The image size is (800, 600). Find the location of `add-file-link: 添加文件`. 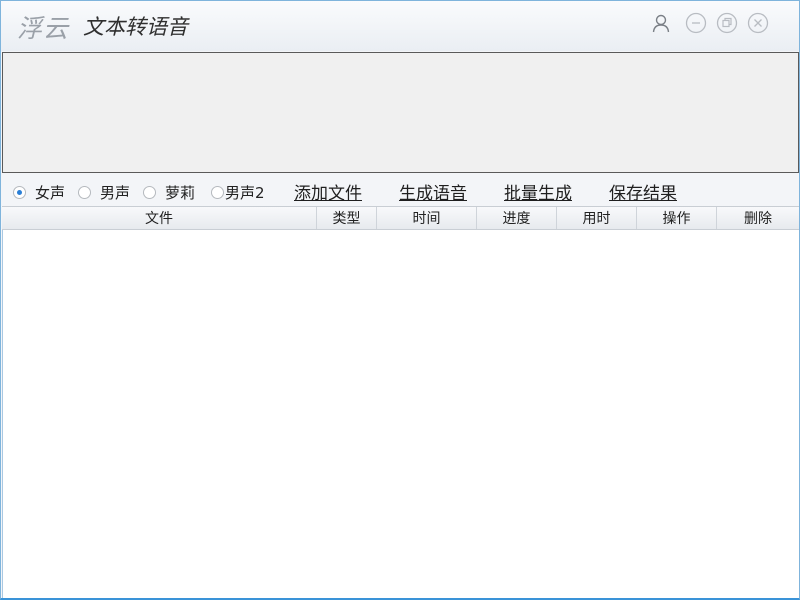

add-file-link: 添加文件 is located at coordinates (328, 191).